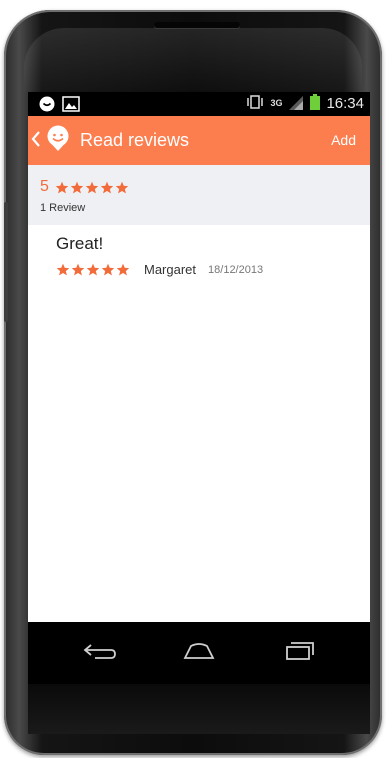  Describe the element at coordinates (63, 208) in the screenshot. I see `review-count: 1 Review` at that location.